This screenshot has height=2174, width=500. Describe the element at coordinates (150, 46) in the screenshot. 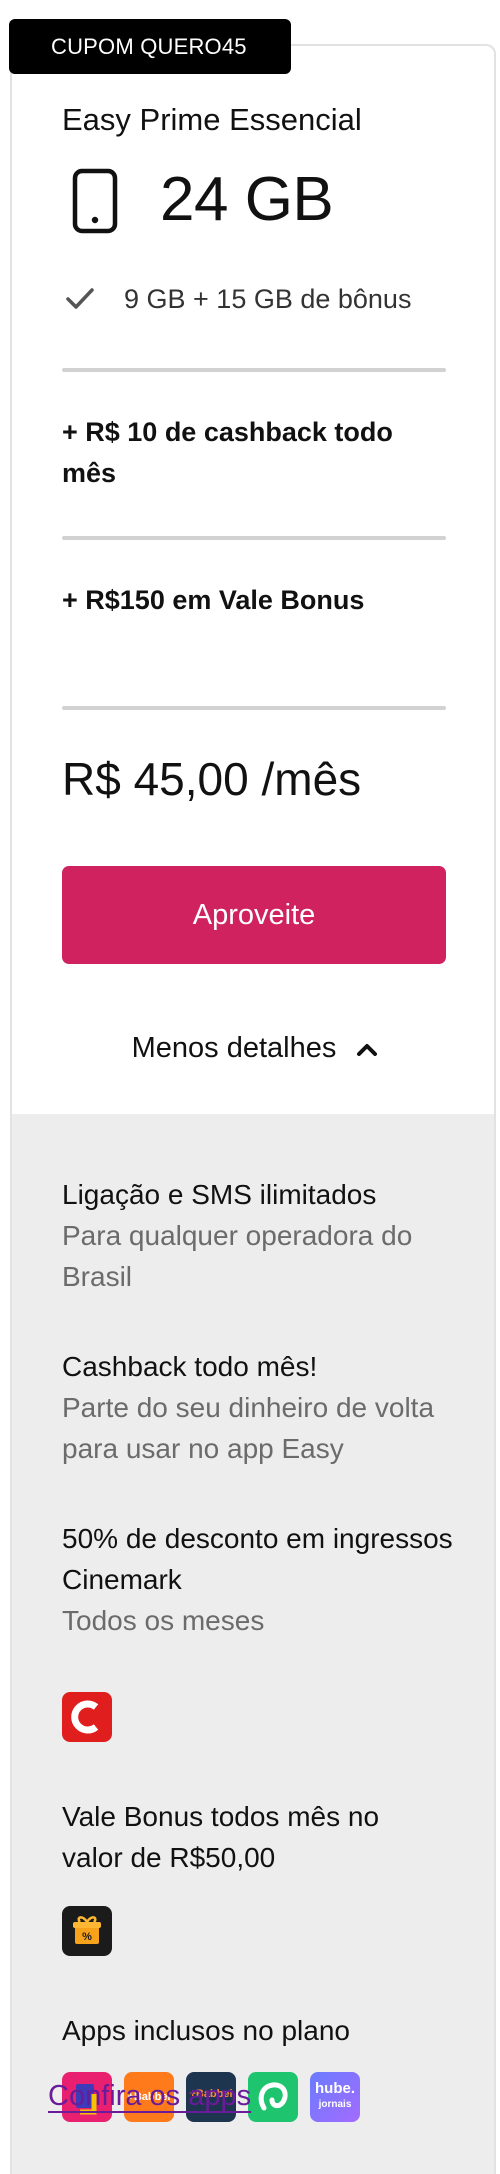

I see `coupon-badge: CUPOM QUERO45` at that location.